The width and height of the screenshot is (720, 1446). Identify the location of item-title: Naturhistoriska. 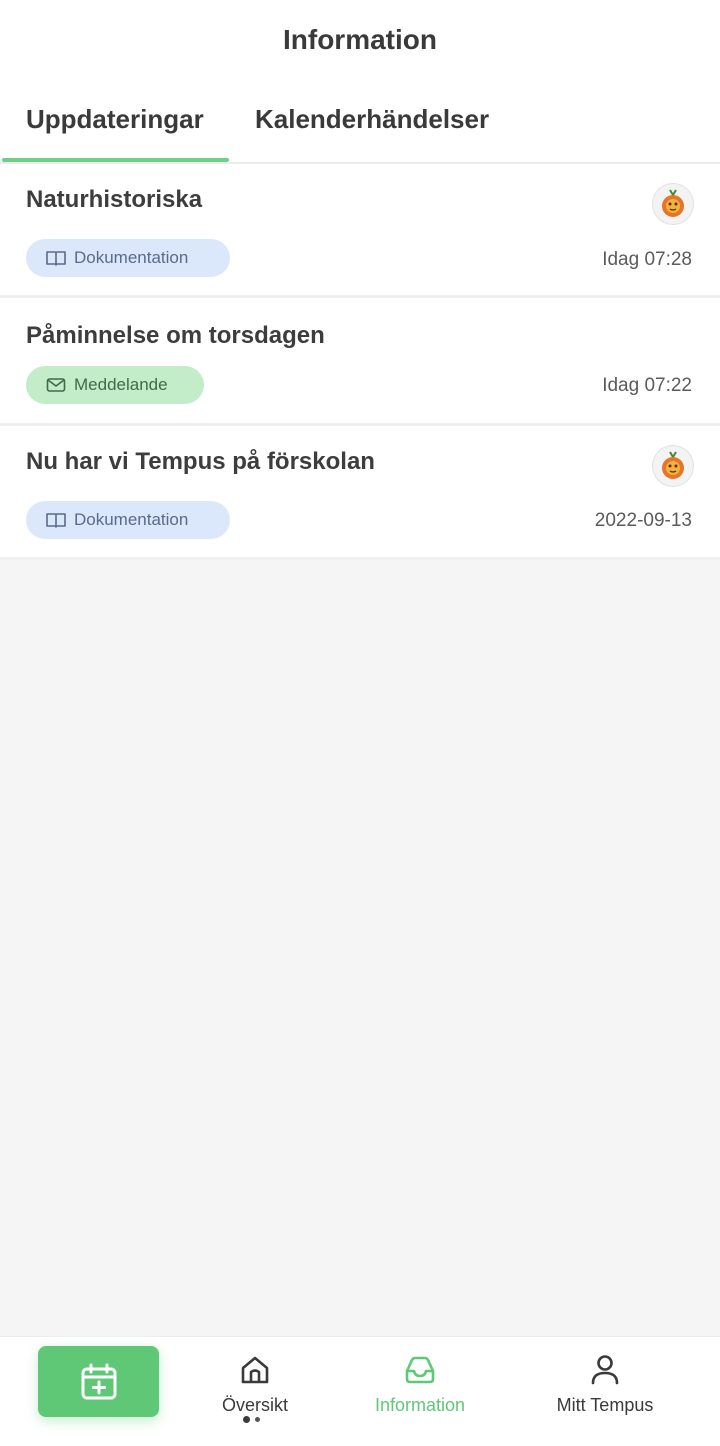
(114, 199).